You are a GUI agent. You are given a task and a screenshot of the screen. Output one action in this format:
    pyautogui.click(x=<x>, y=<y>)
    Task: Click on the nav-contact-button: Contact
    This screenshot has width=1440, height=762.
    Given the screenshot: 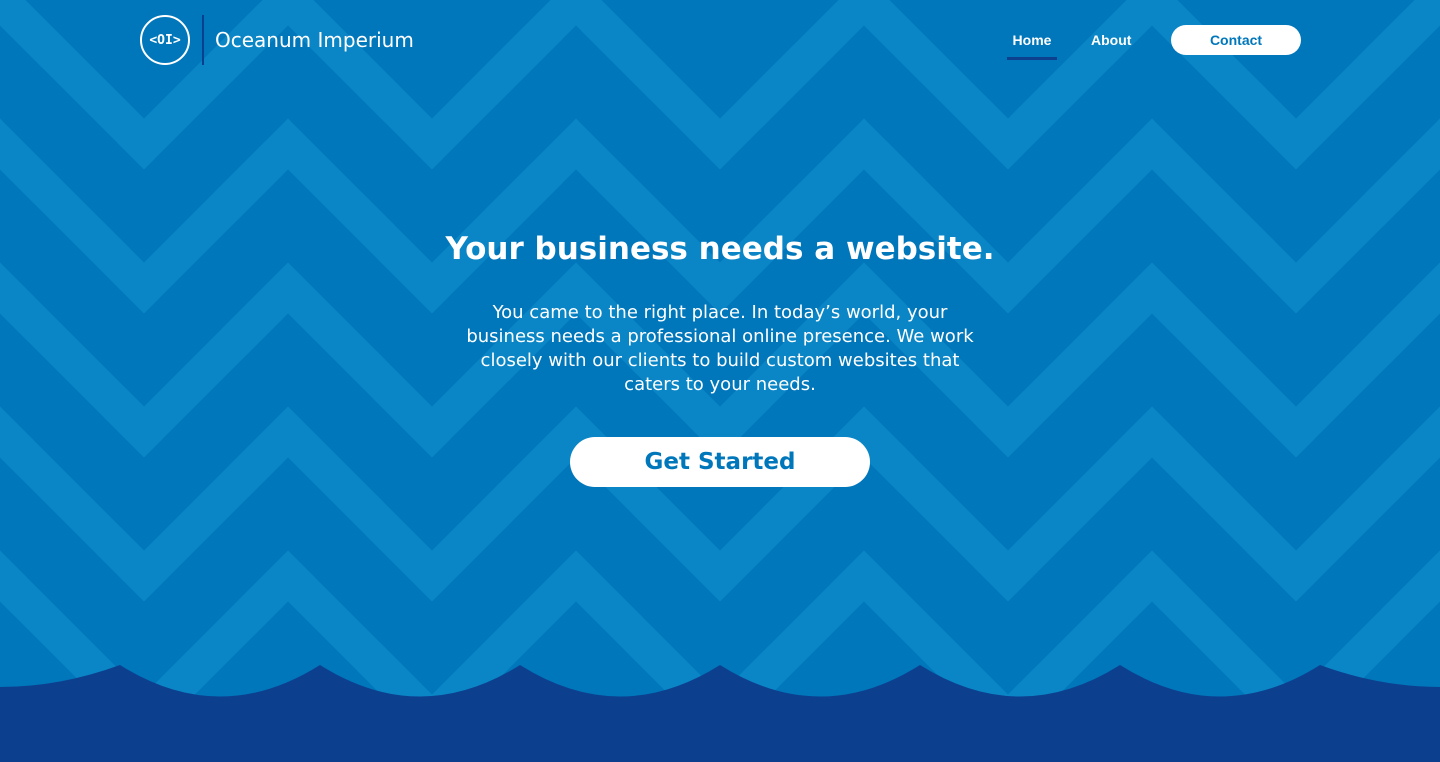 What is the action you would take?
    pyautogui.click(x=1236, y=40)
    